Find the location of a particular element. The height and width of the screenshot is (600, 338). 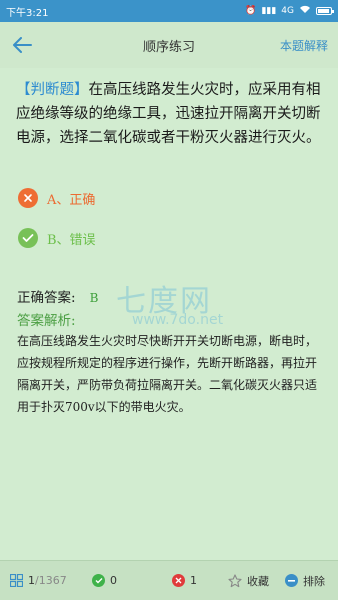

signal-icon: ▮▮▮ is located at coordinates (269, 11).